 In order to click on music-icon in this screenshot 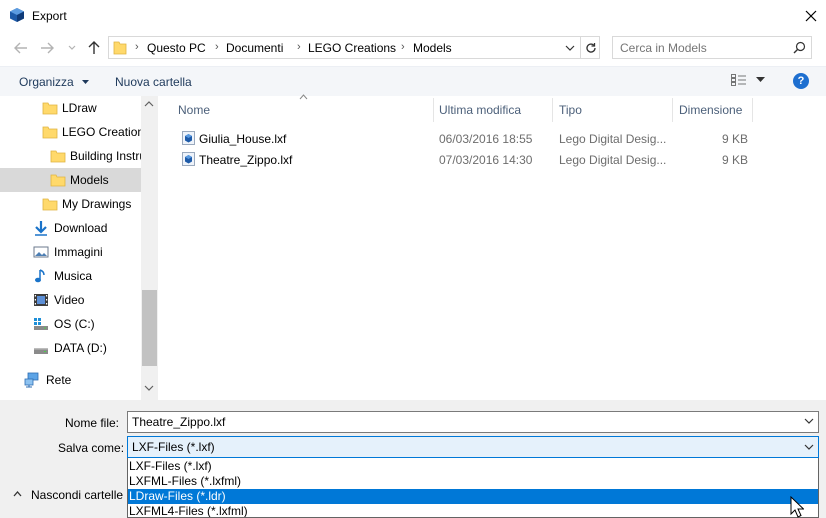, I will do `click(40, 276)`.